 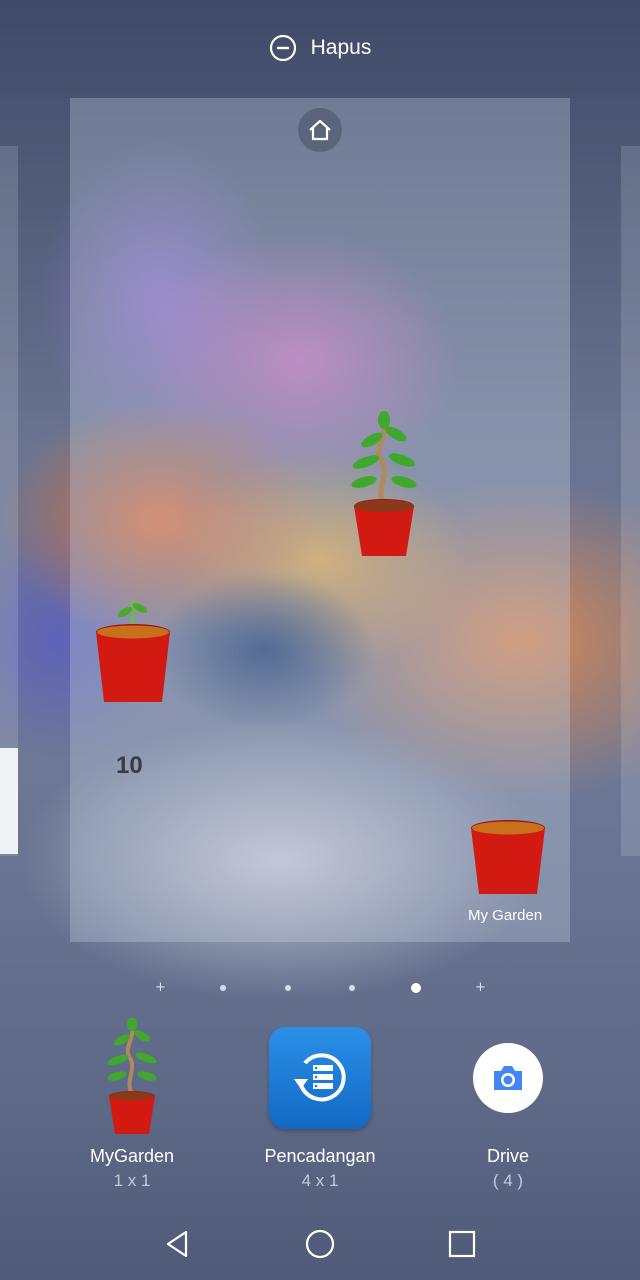 What do you see at coordinates (9, 801) in the screenshot?
I see `previous-screen-widget` at bounding box center [9, 801].